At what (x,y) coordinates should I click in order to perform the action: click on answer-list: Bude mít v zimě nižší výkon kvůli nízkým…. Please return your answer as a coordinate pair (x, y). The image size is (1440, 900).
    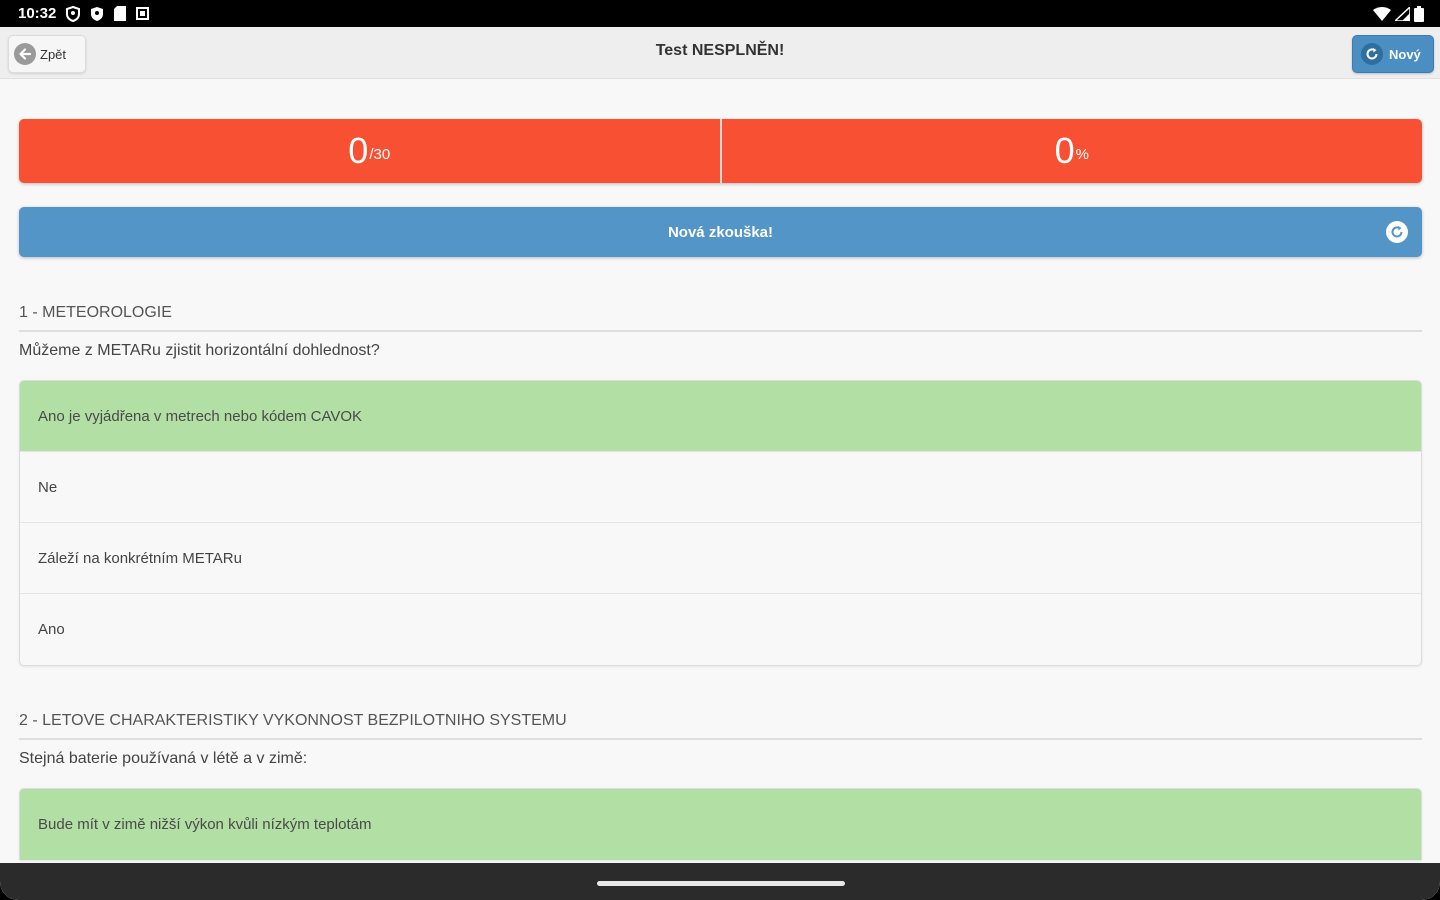
    Looking at the image, I should click on (720, 824).